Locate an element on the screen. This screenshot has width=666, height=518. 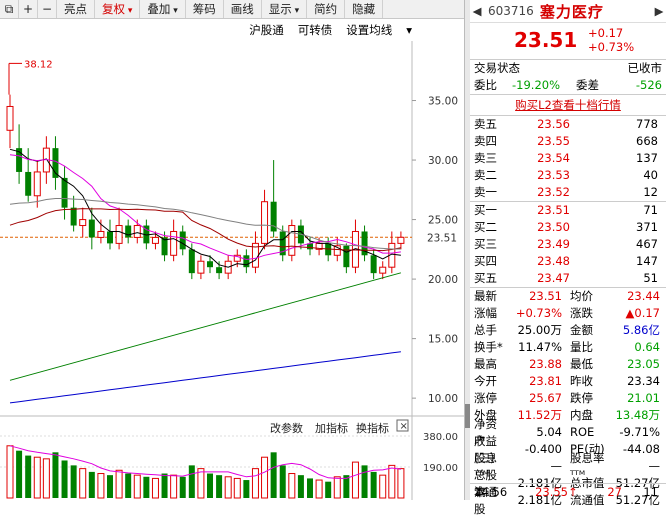
simple-button: 简约 is located at coordinates (326, 9).